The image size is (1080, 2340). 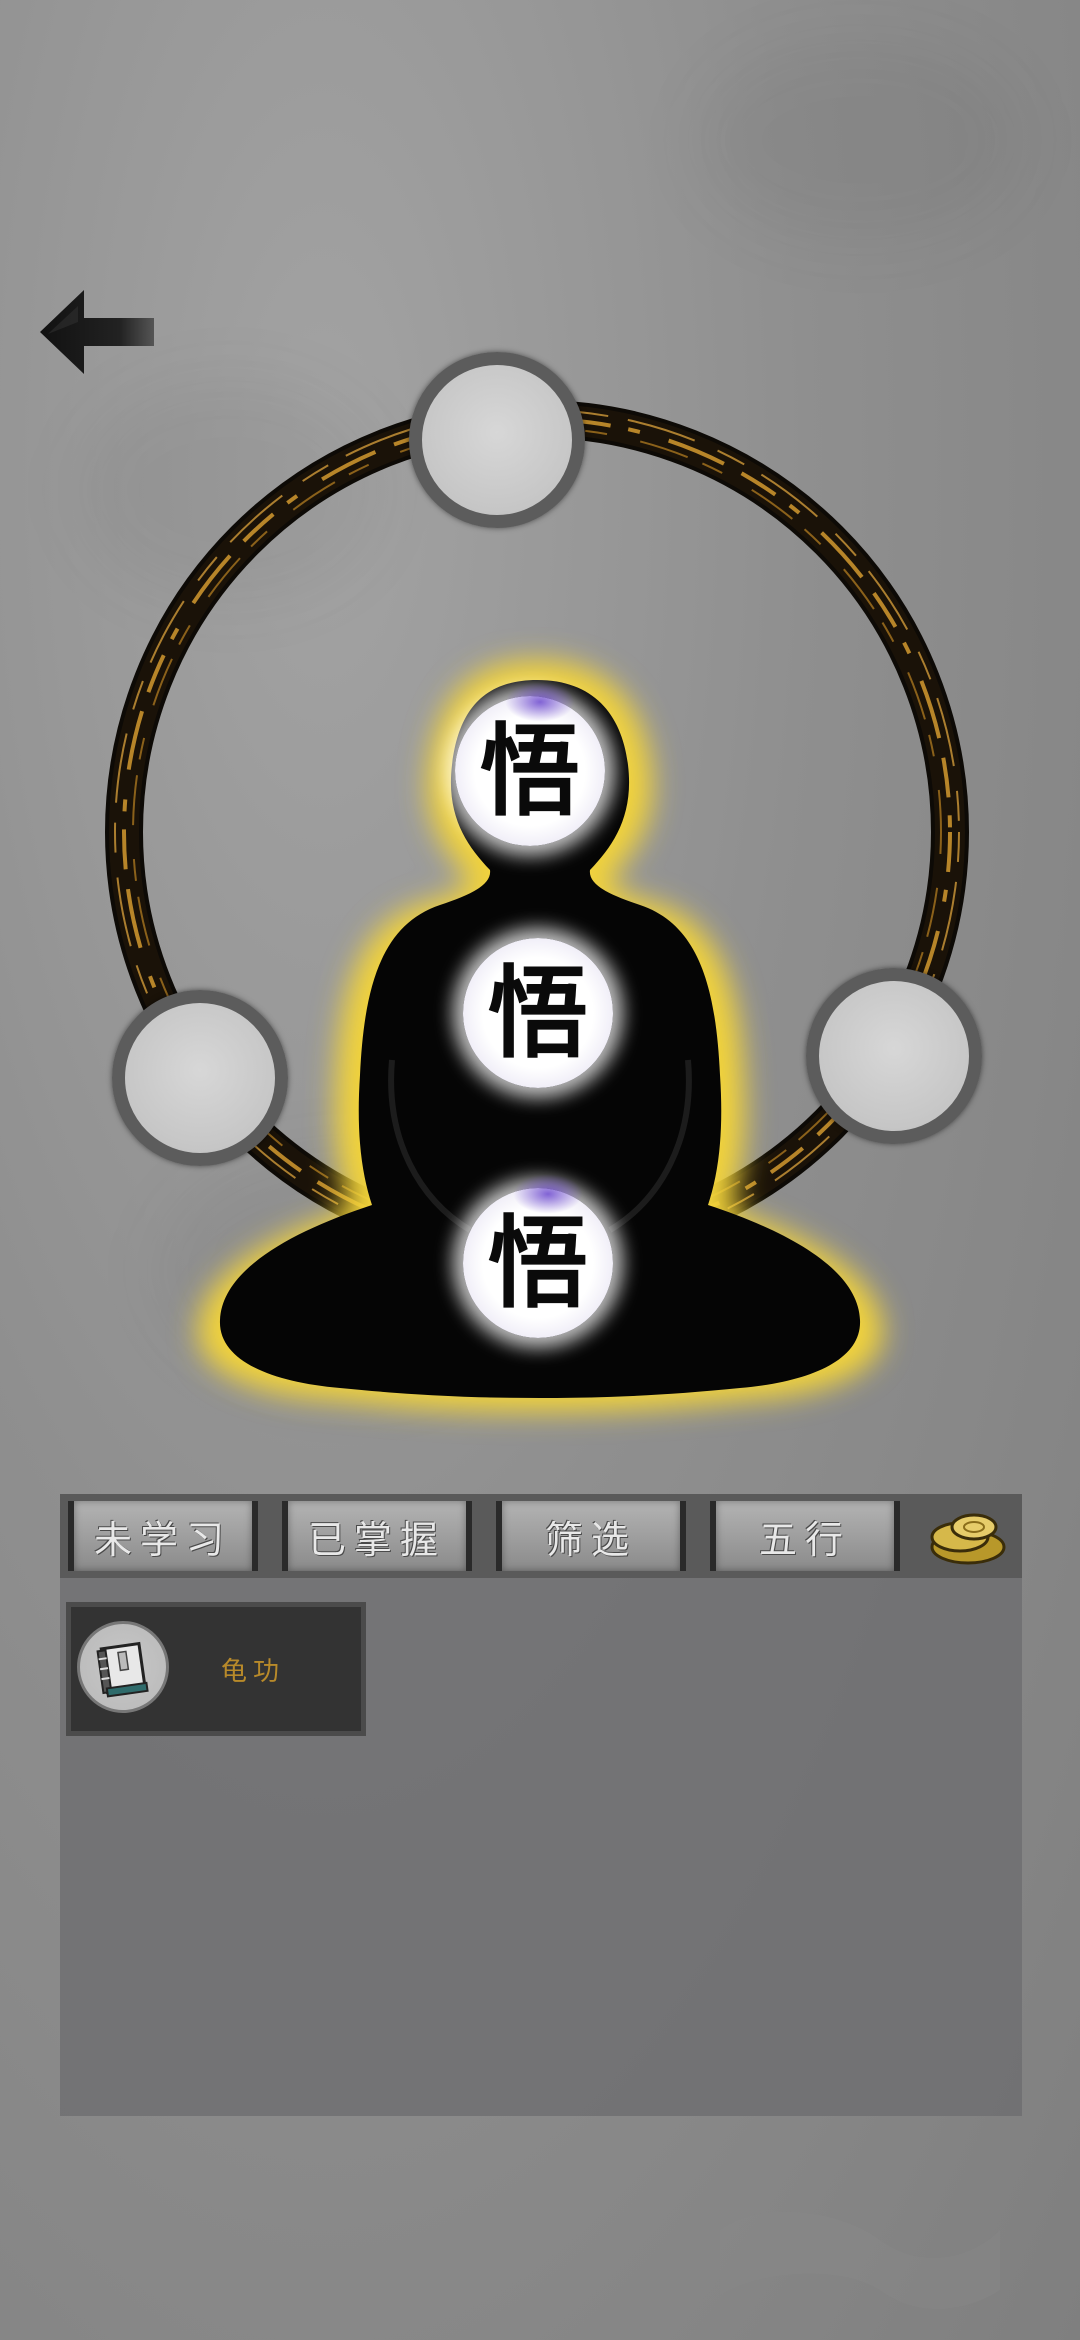 What do you see at coordinates (590, 1539) in the screenshot?
I see `tab-label: 筛选` at bounding box center [590, 1539].